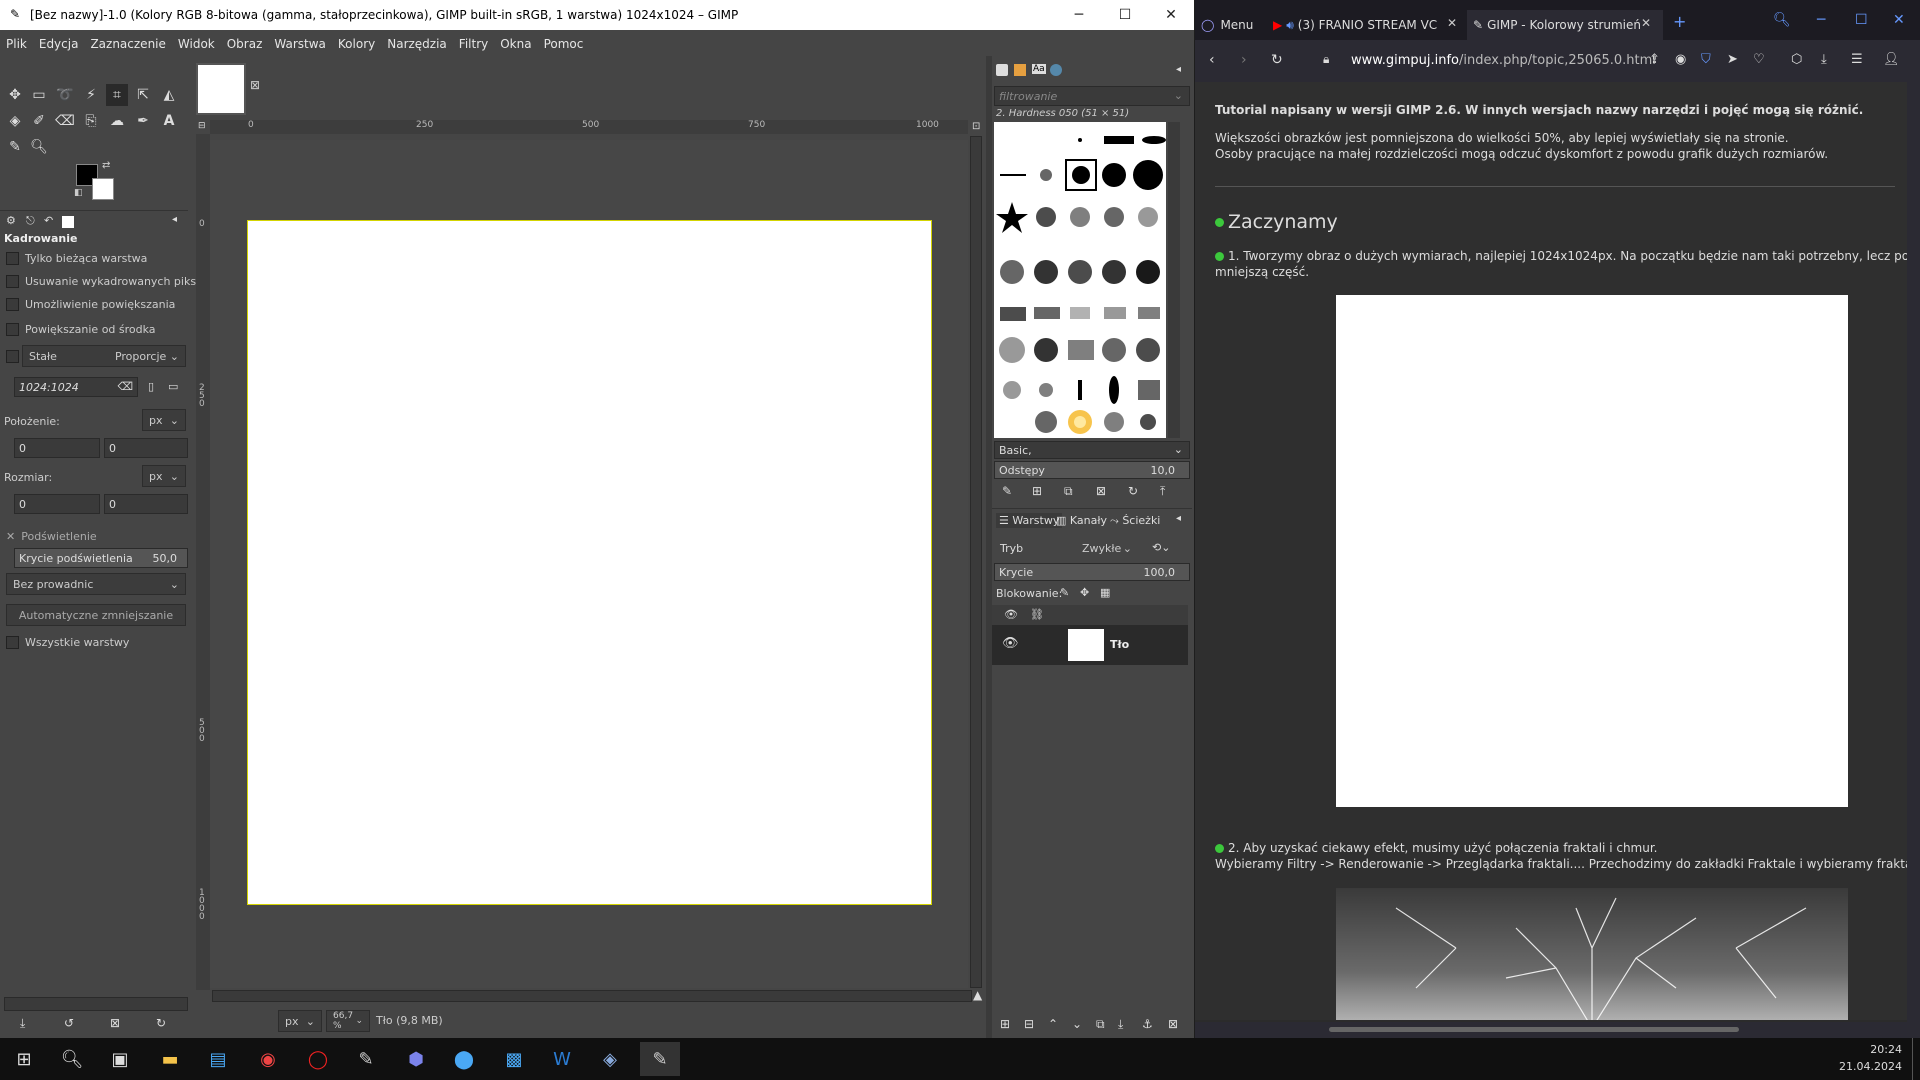 Image resolution: width=1920 pixels, height=1080 pixels. I want to click on search-icon: 🔍︎, so click(72, 1059).